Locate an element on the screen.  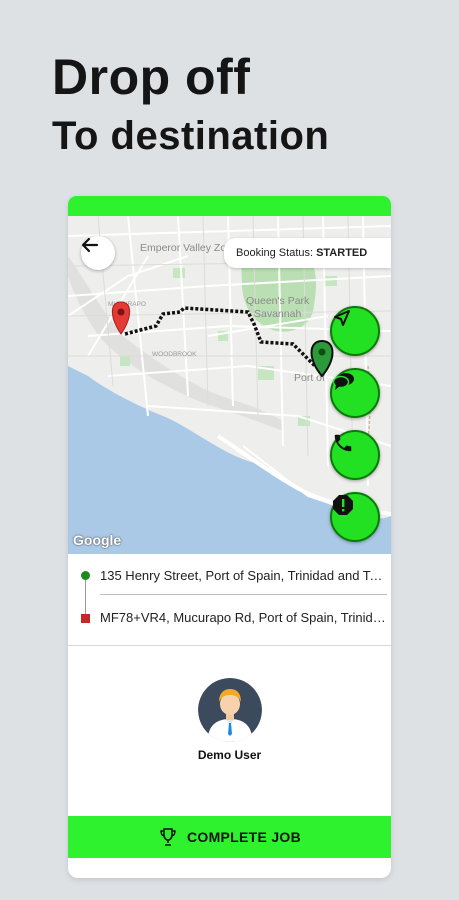
booking-status-value: STARTED is located at coordinates (342, 253).